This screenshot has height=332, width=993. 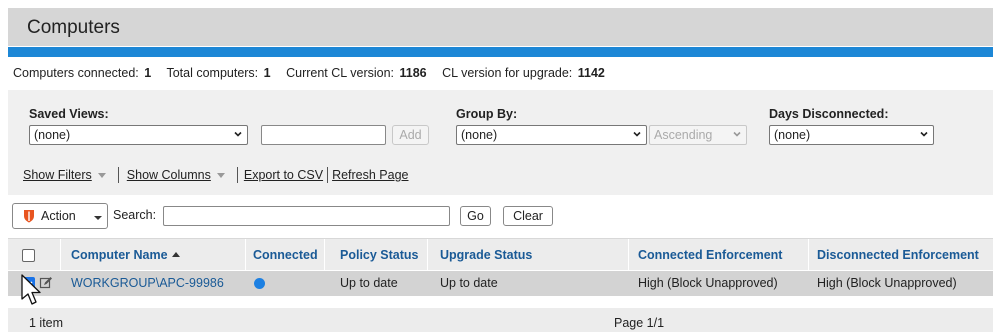 I want to click on column-computer-name-label: Computer Name, so click(x=119, y=255).